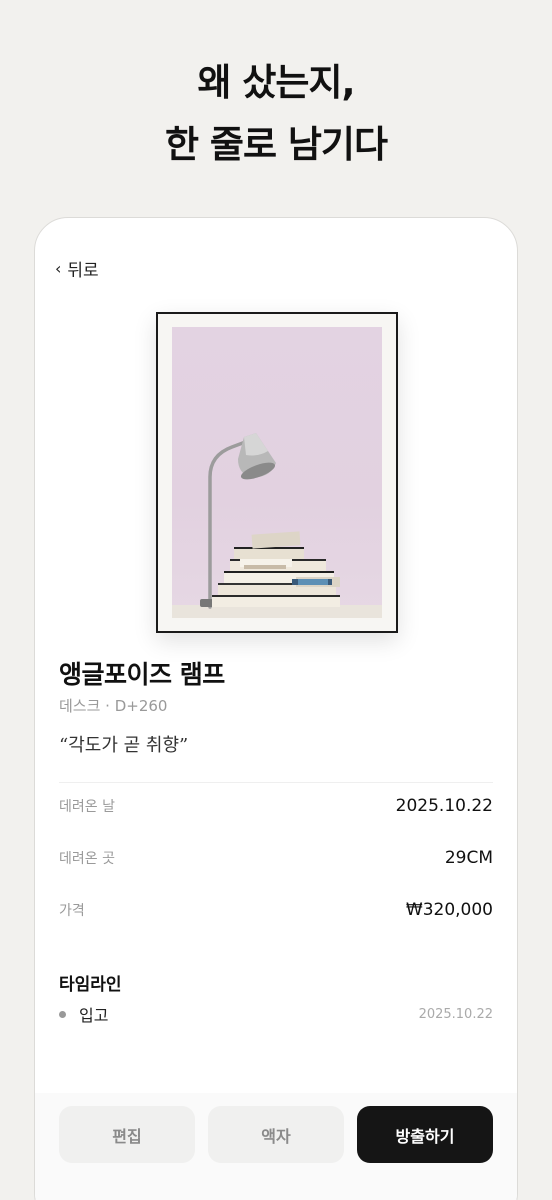 This screenshot has height=1200, width=552. Describe the element at coordinates (87, 859) in the screenshot. I see `detail-label: 데려온 곳` at that location.